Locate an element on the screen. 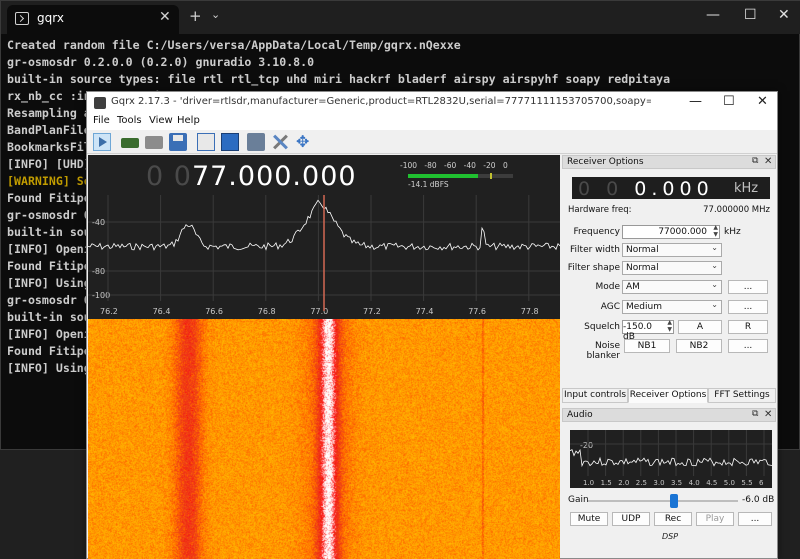  filter-width-select: Normal ⌄ is located at coordinates (672, 250).